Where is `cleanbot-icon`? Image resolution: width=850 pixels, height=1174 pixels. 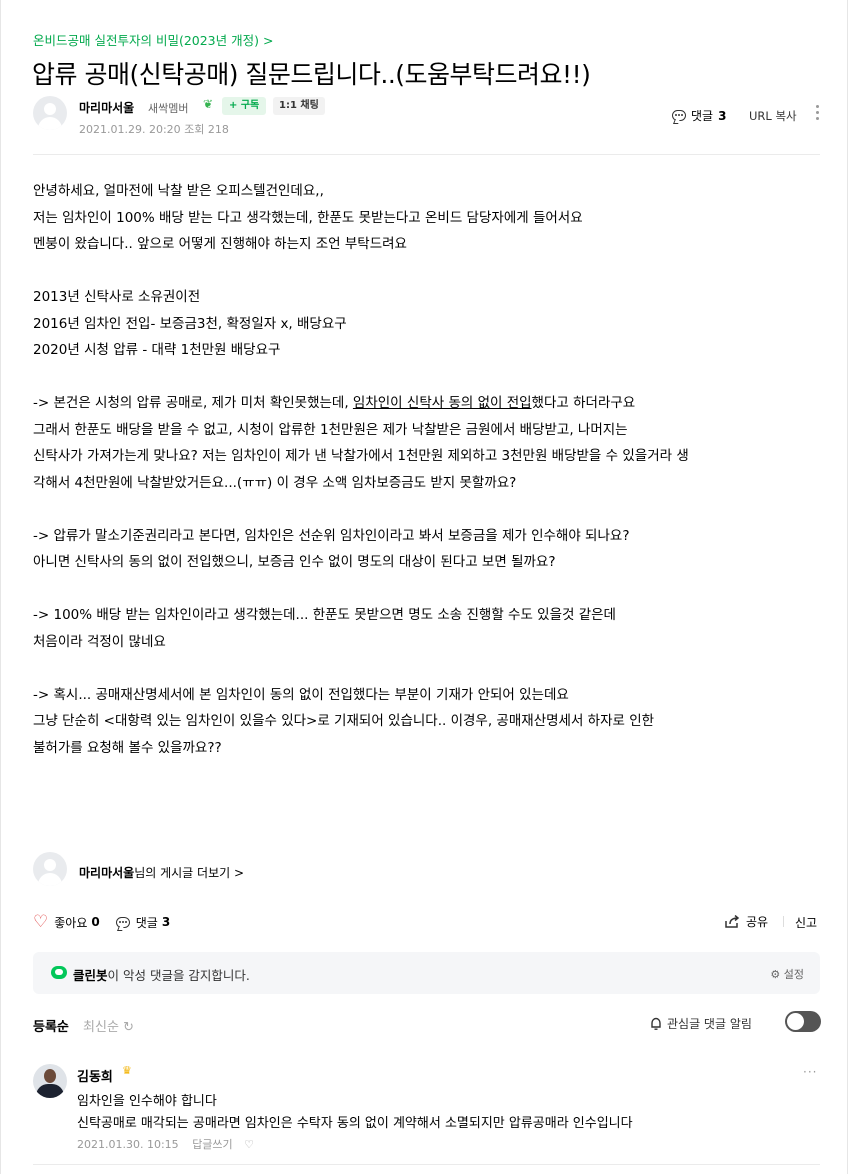
cleanbot-icon is located at coordinates (59, 972).